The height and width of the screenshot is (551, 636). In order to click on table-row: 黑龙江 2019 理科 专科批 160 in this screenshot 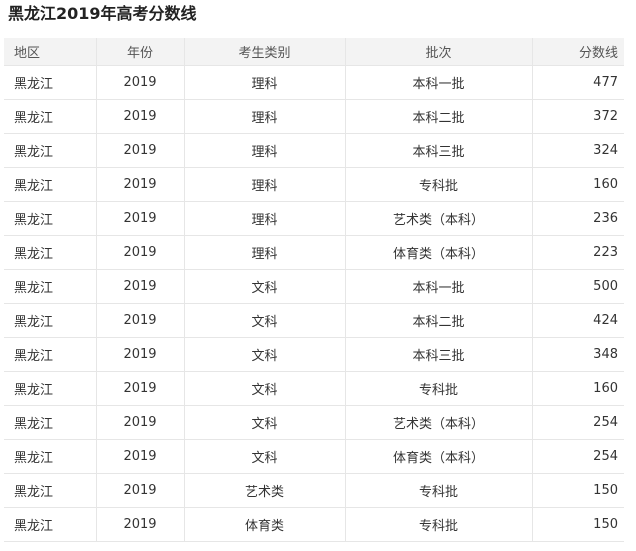, I will do `click(314, 184)`.